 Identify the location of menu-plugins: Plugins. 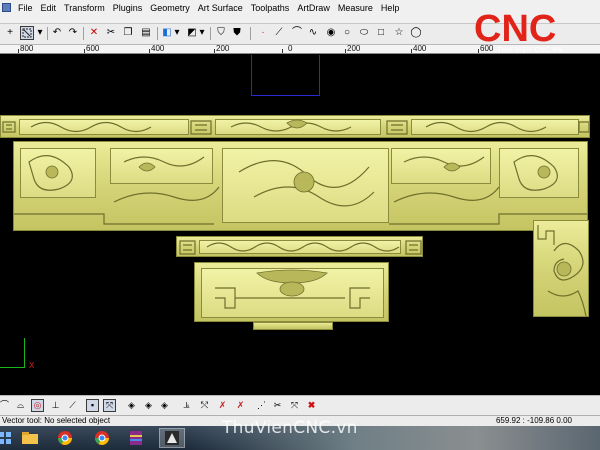
(128, 8).